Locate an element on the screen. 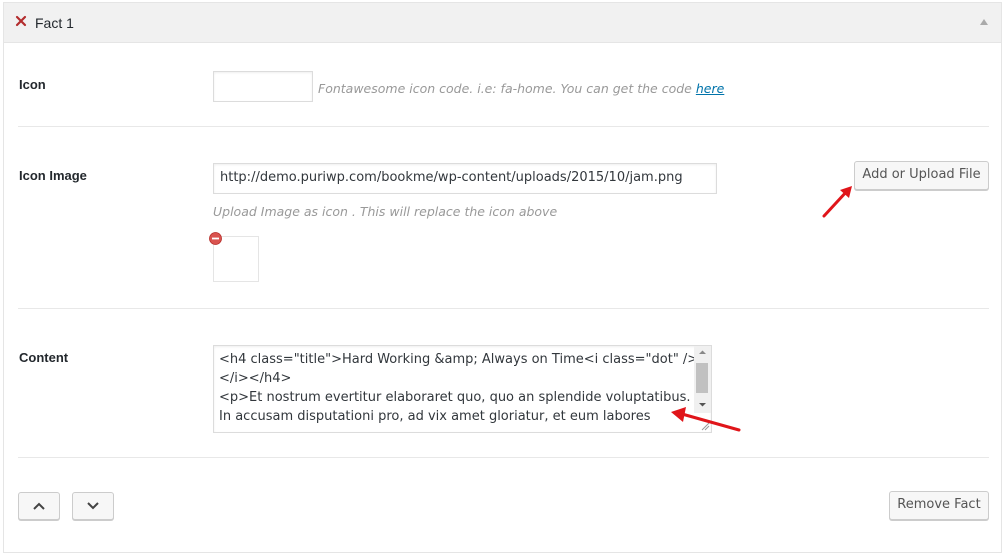  toggle-up-icon is located at coordinates (984, 22).